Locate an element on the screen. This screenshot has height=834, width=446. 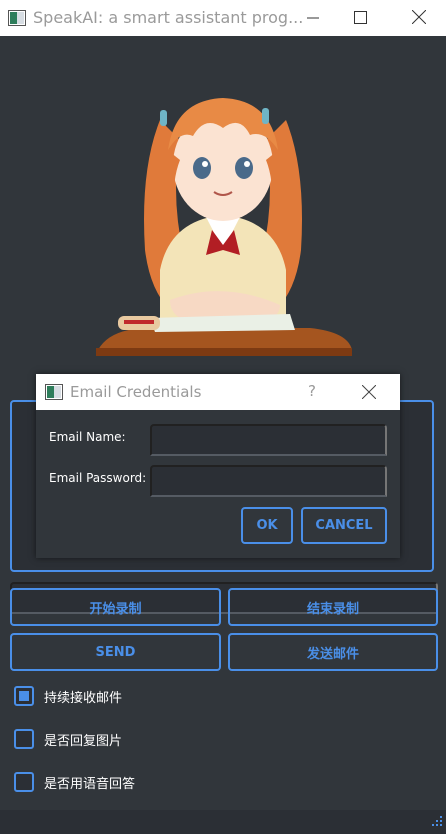
checkbox-reply-image: 是否回复图片 is located at coordinates (68, 739).